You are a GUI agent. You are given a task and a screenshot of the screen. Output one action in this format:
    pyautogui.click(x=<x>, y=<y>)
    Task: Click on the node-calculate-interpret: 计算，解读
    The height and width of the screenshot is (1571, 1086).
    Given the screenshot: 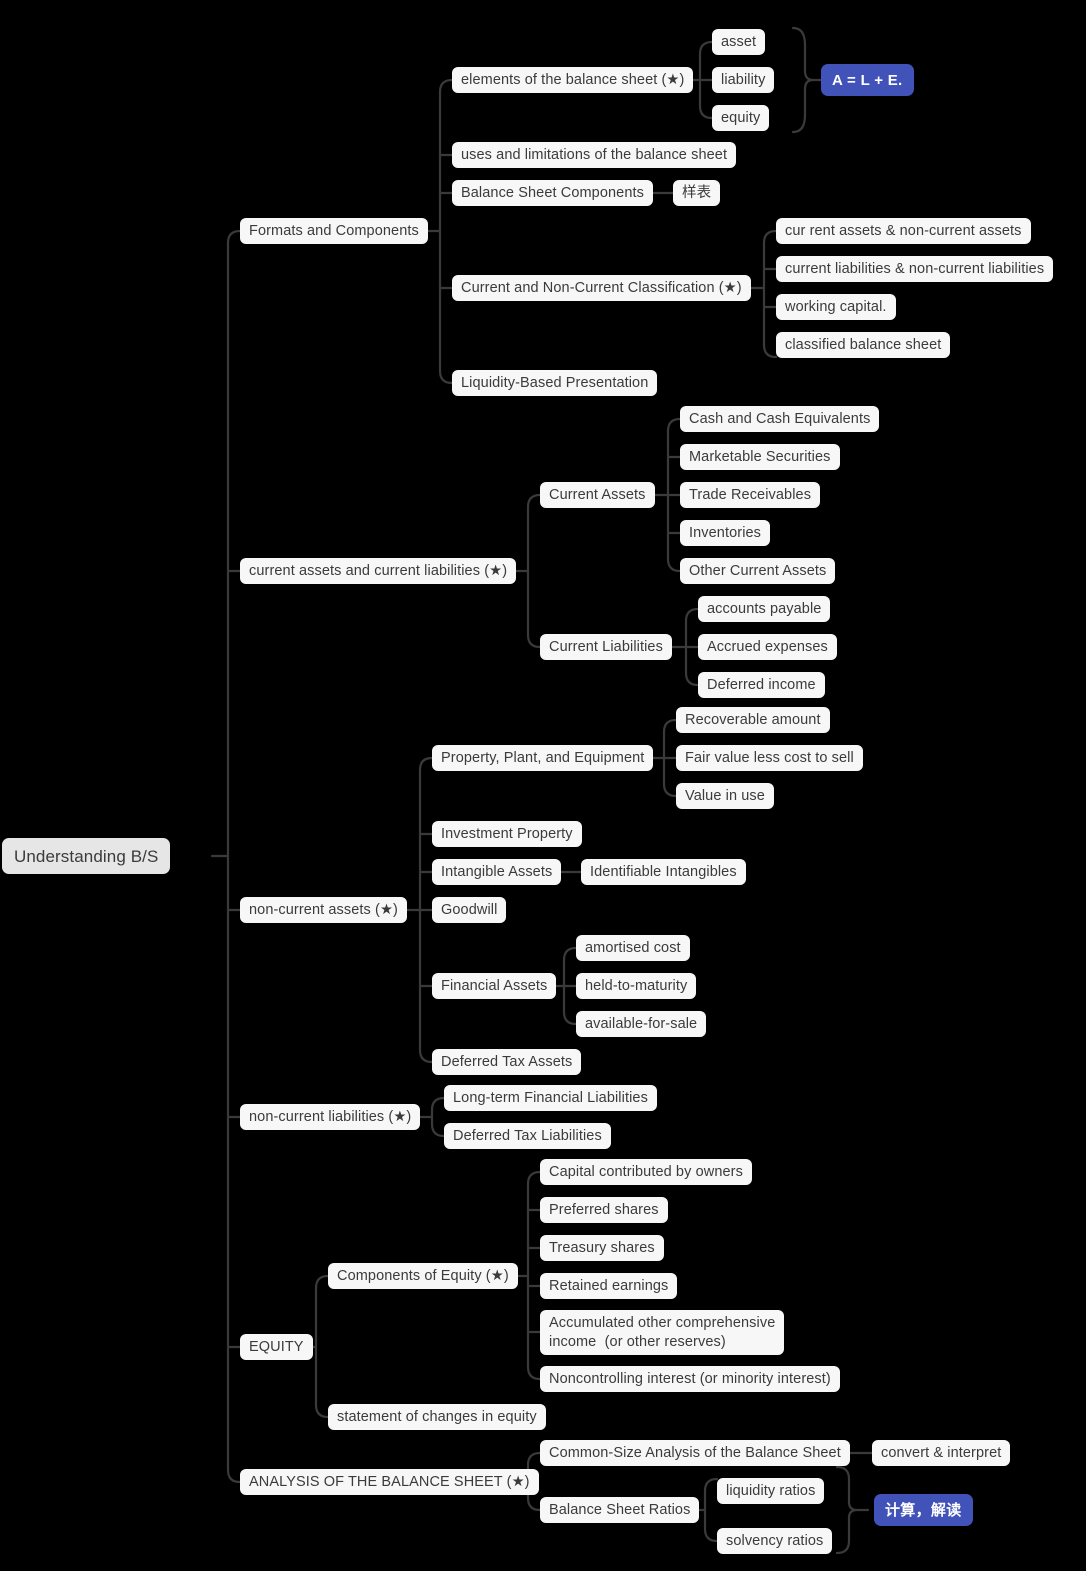 What is the action you would take?
    pyautogui.click(x=923, y=1510)
    